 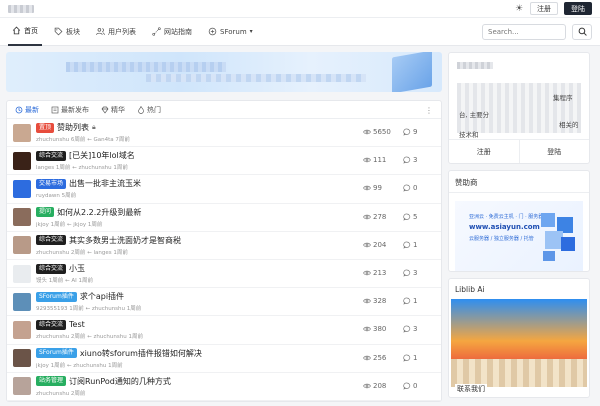 What do you see at coordinates (141, 353) in the screenshot?
I see `topic-title: xiuno转sforum插件报错如何解决` at bounding box center [141, 353].